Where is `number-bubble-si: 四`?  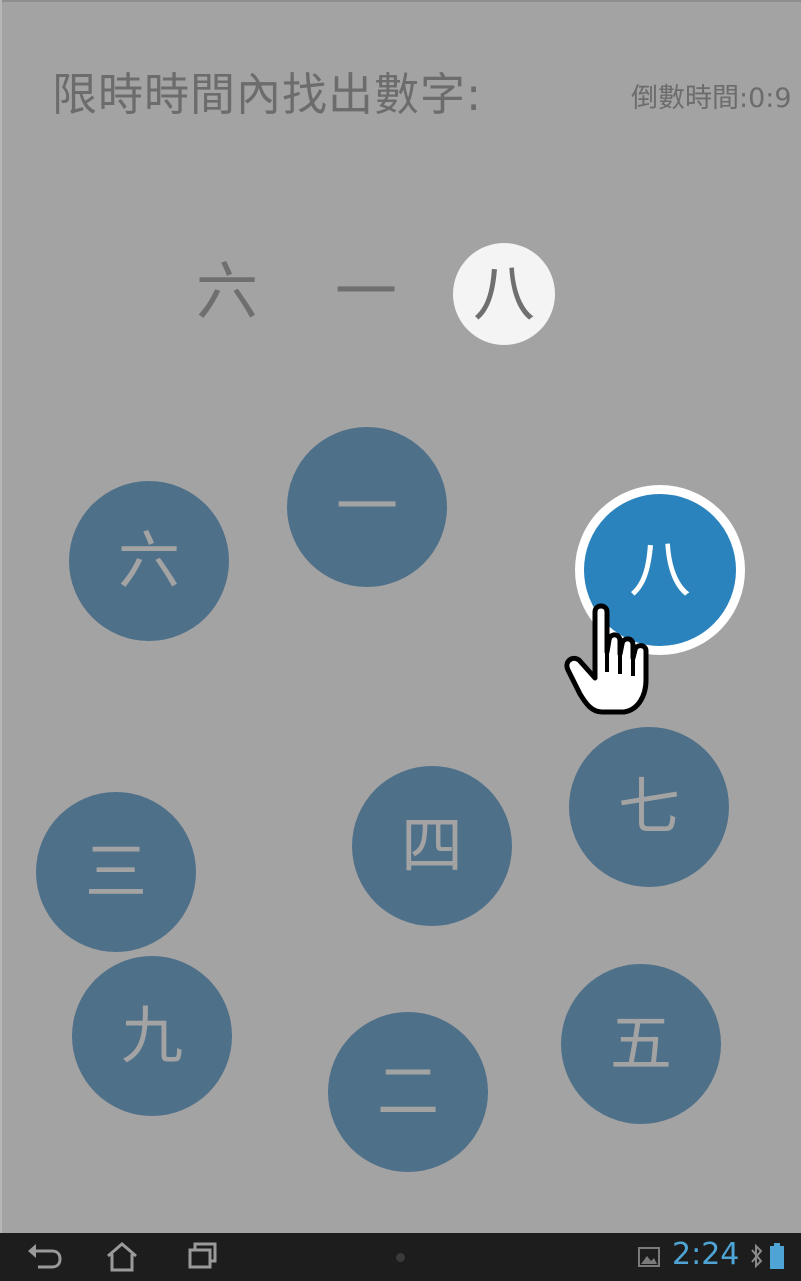 number-bubble-si: 四 is located at coordinates (432, 846).